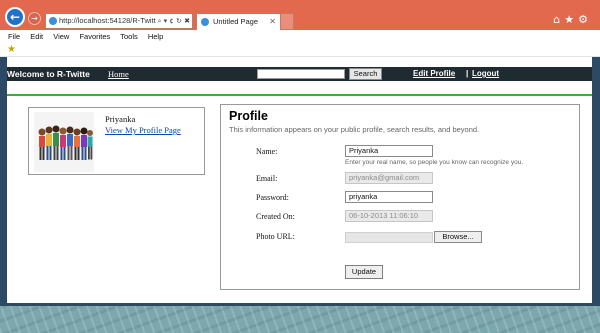 This screenshot has width=600, height=333. I want to click on user-name: Priyanka, so click(120, 119).